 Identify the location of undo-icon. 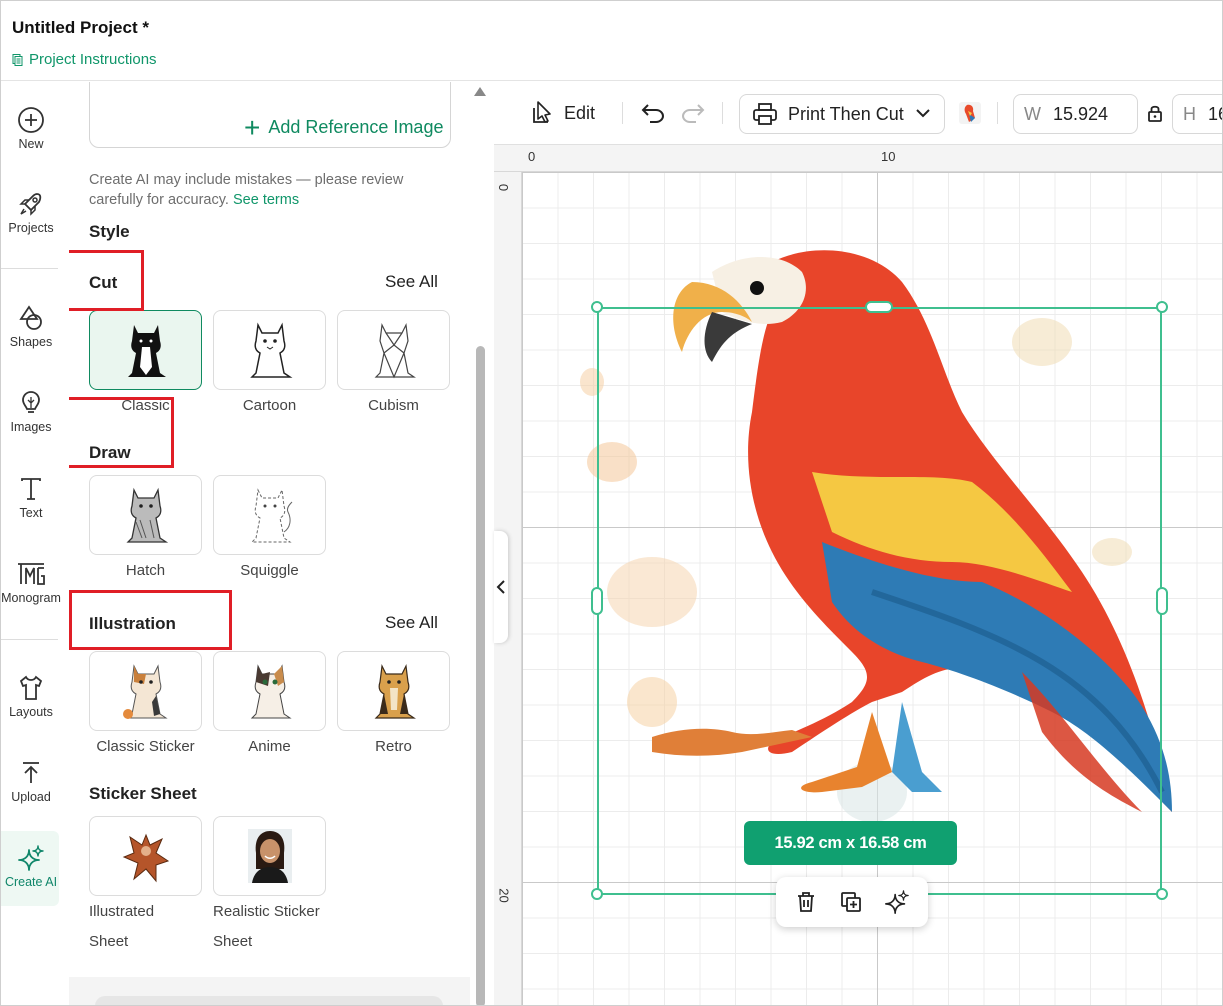
(653, 113).